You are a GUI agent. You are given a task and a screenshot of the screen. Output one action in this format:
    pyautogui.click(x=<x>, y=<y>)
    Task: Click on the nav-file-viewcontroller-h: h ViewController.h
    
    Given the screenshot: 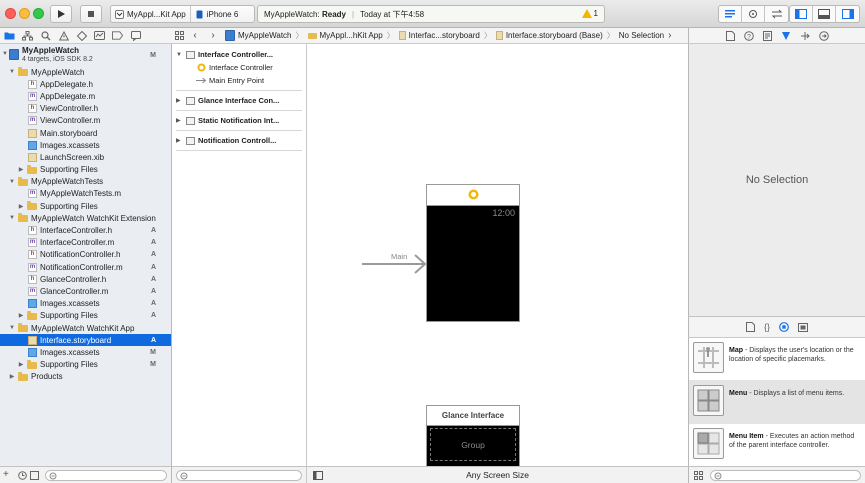 What is the action you would take?
    pyautogui.click(x=85, y=109)
    